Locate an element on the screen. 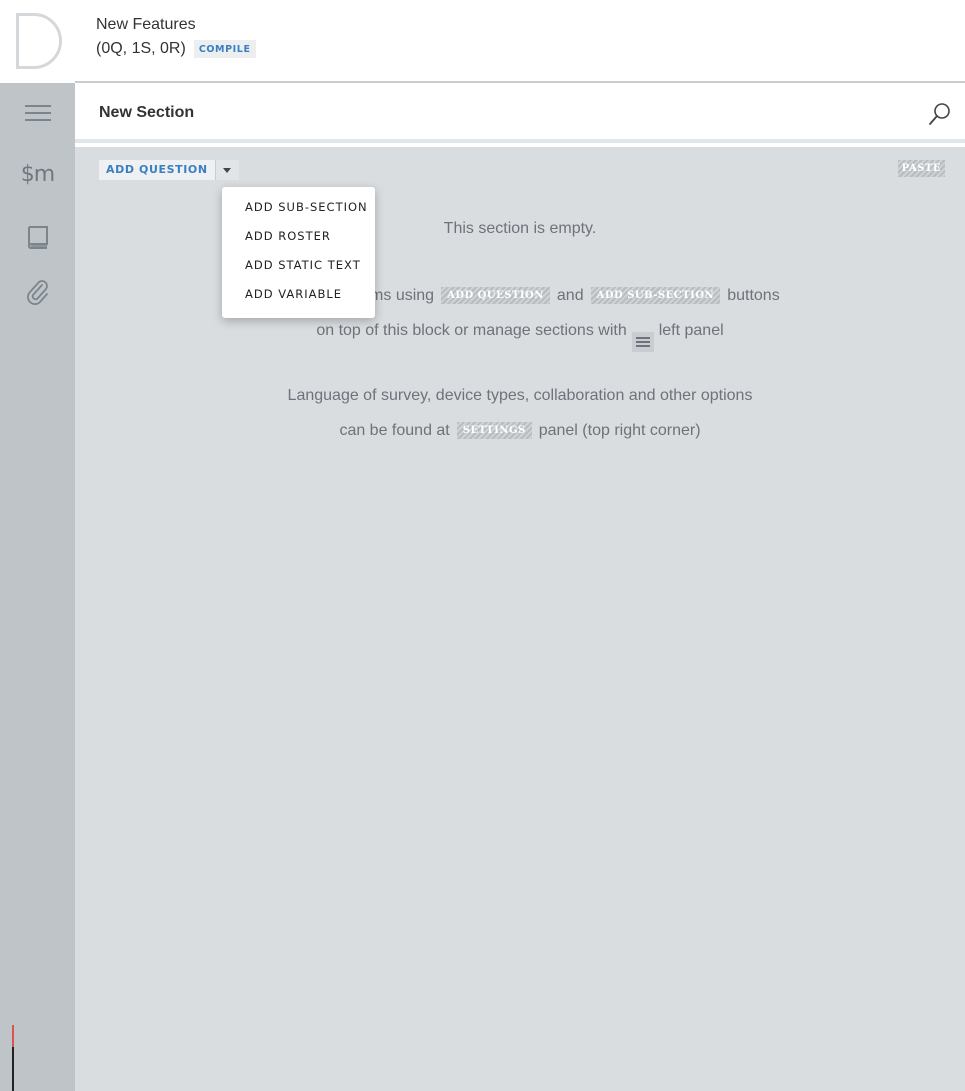 The width and height of the screenshot is (965, 1091). hint-text: buttons is located at coordinates (753, 295).